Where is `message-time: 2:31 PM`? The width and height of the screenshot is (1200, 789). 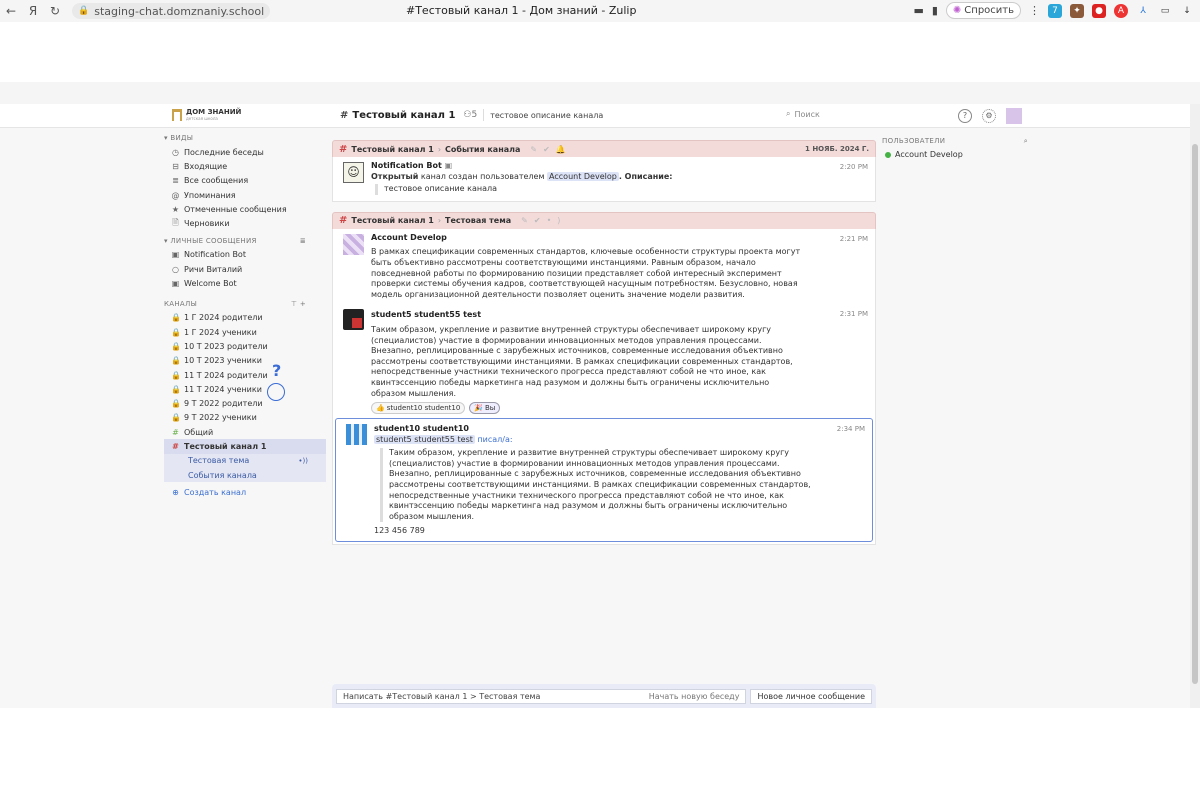 message-time: 2:31 PM is located at coordinates (854, 314).